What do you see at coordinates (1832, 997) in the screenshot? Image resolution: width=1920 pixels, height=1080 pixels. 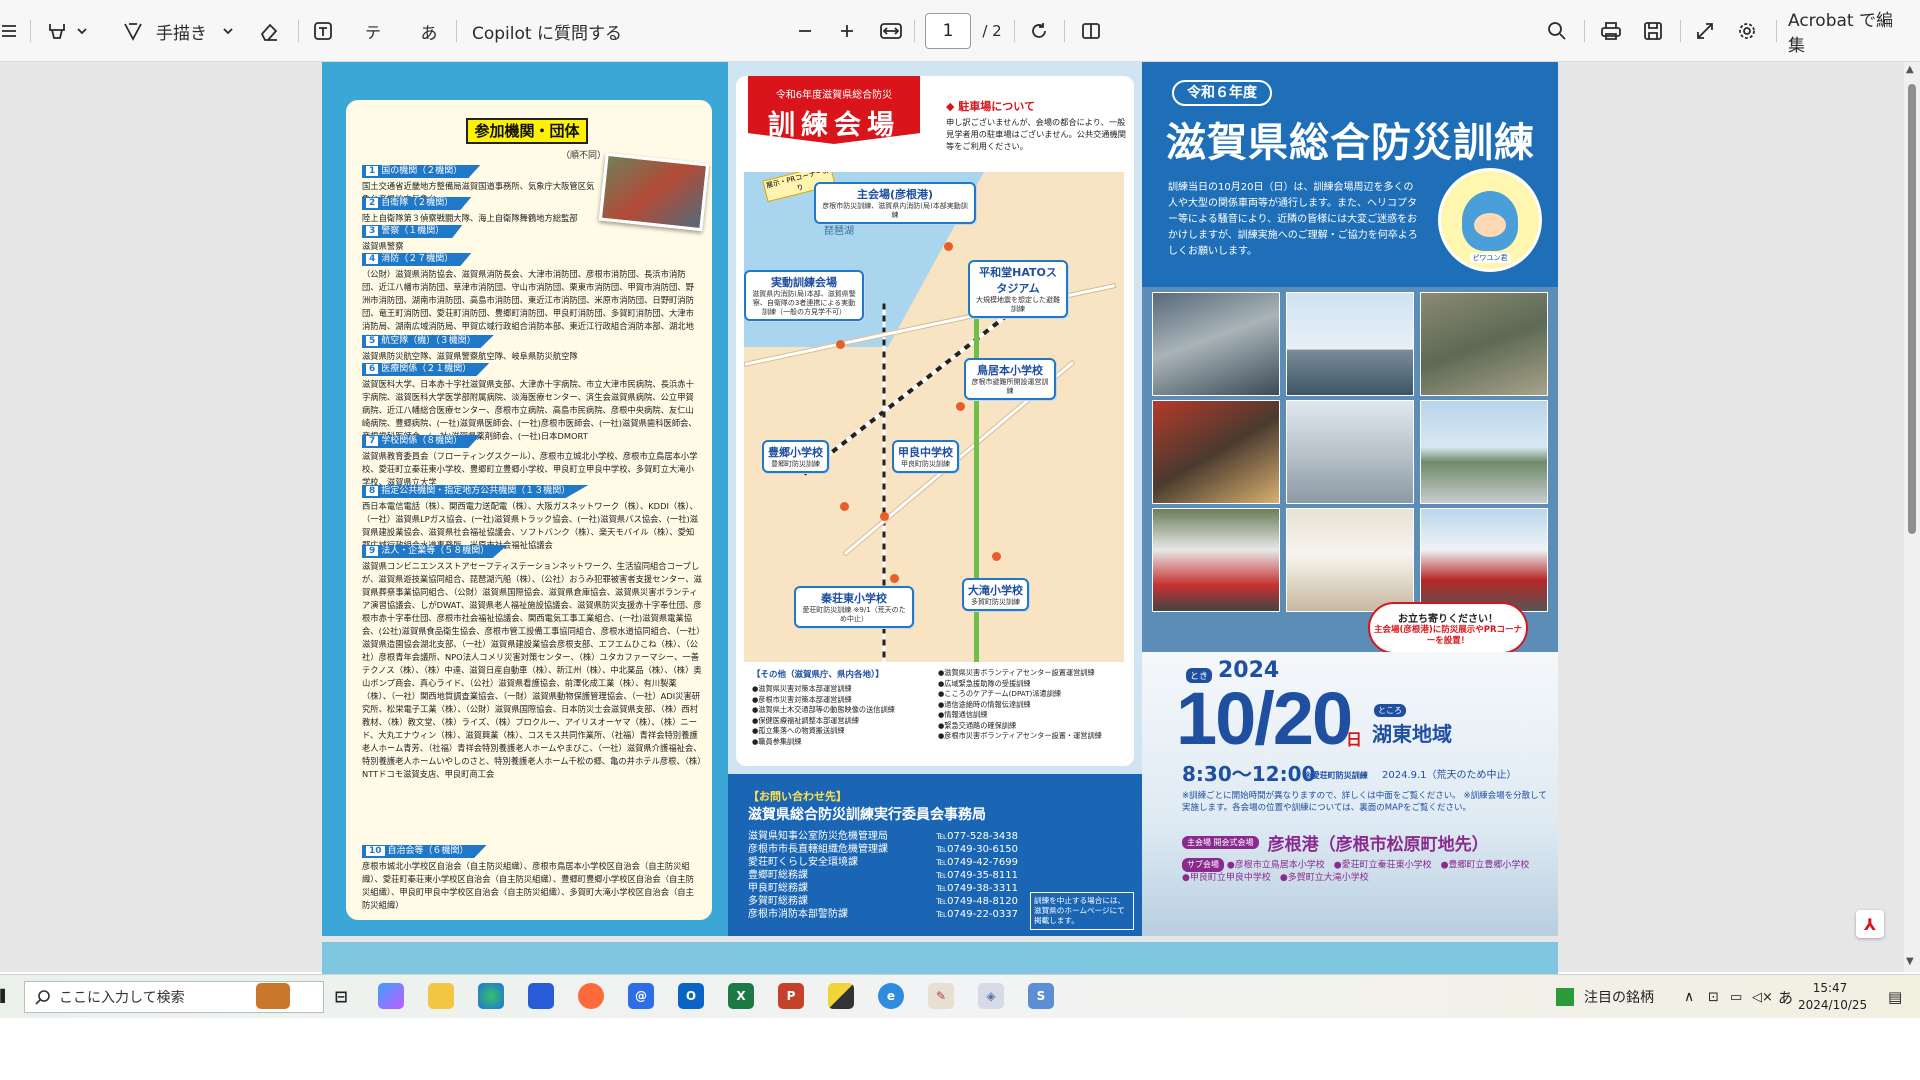 I see `taskbar-clock: 15:47 2024/10/25` at bounding box center [1832, 997].